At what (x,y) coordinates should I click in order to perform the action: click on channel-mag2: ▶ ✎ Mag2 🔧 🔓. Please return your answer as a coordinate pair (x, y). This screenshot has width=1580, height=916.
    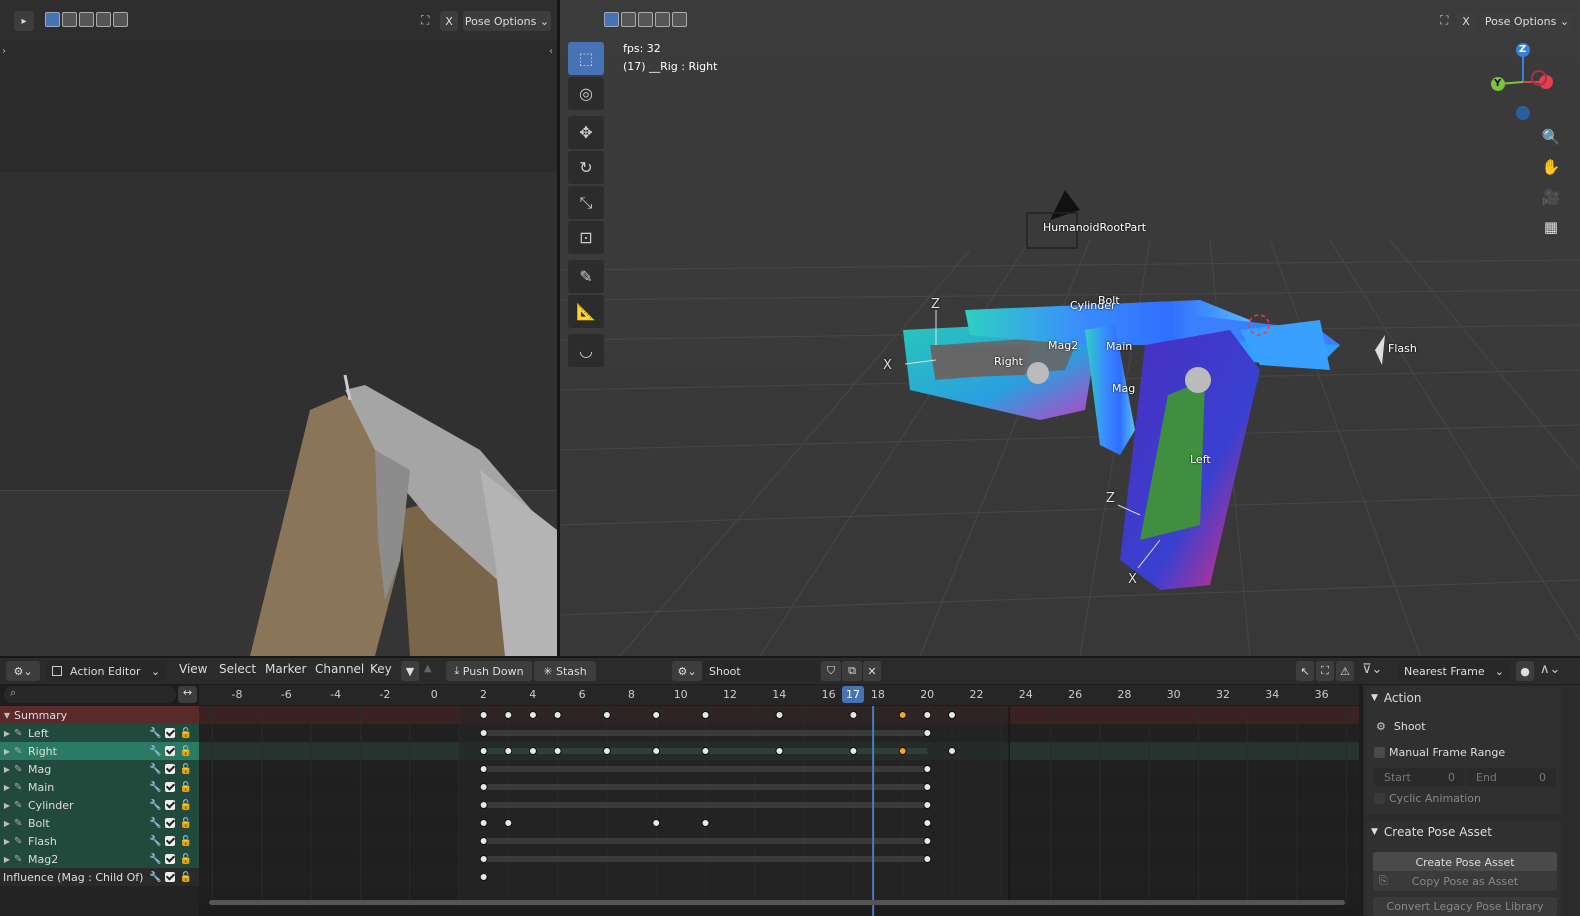
    Looking at the image, I should click on (99, 859).